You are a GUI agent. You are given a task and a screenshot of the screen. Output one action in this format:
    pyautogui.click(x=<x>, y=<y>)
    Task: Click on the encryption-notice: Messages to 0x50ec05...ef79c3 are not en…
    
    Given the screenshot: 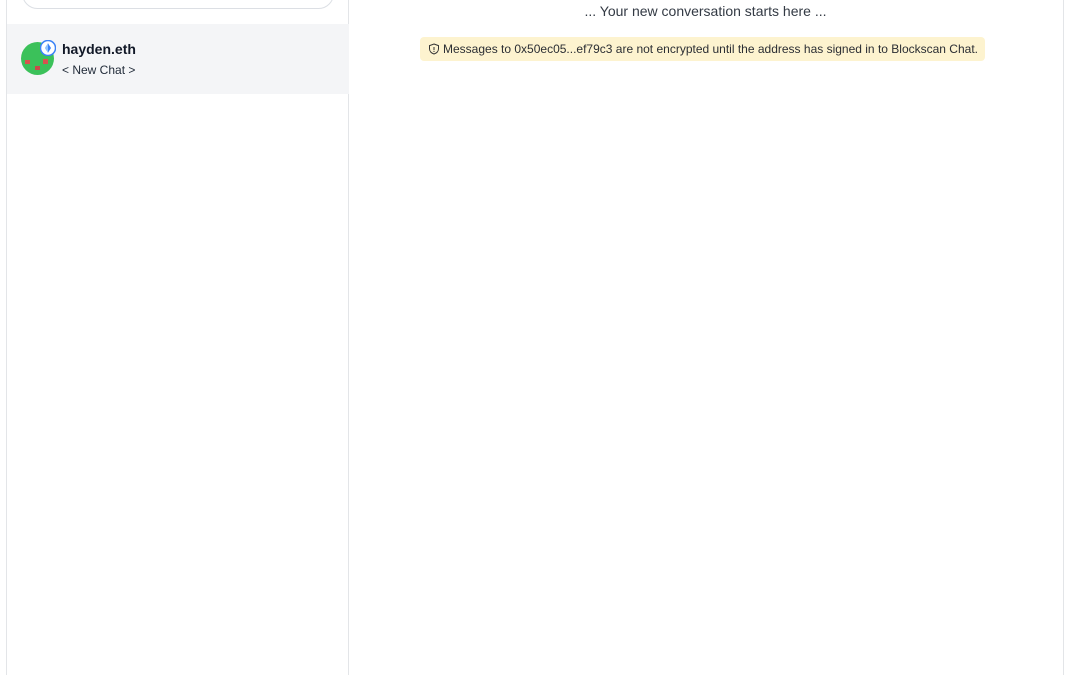 What is the action you would take?
    pyautogui.click(x=702, y=49)
    